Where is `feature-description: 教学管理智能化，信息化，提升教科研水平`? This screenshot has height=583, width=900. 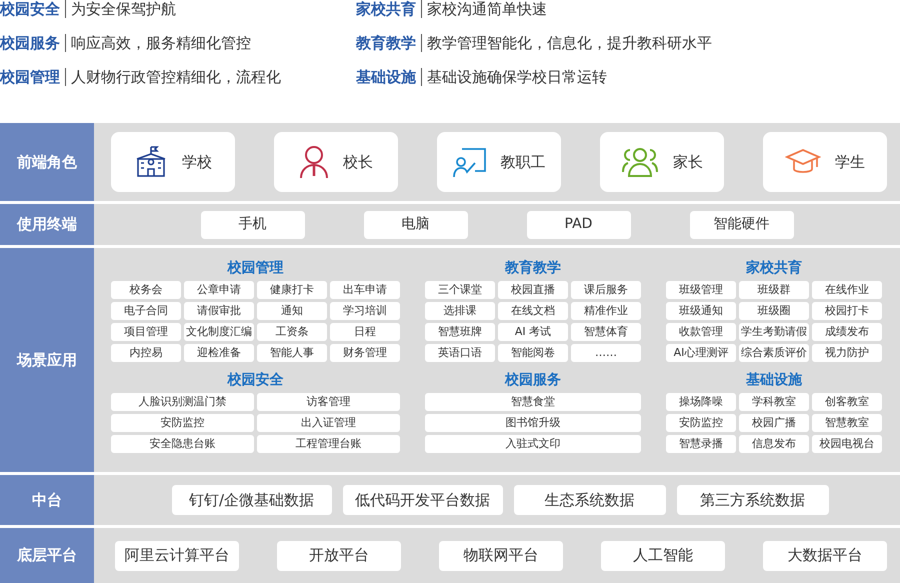
feature-description: 教学管理智能化，信息化，提升教科研水平 is located at coordinates (566, 43).